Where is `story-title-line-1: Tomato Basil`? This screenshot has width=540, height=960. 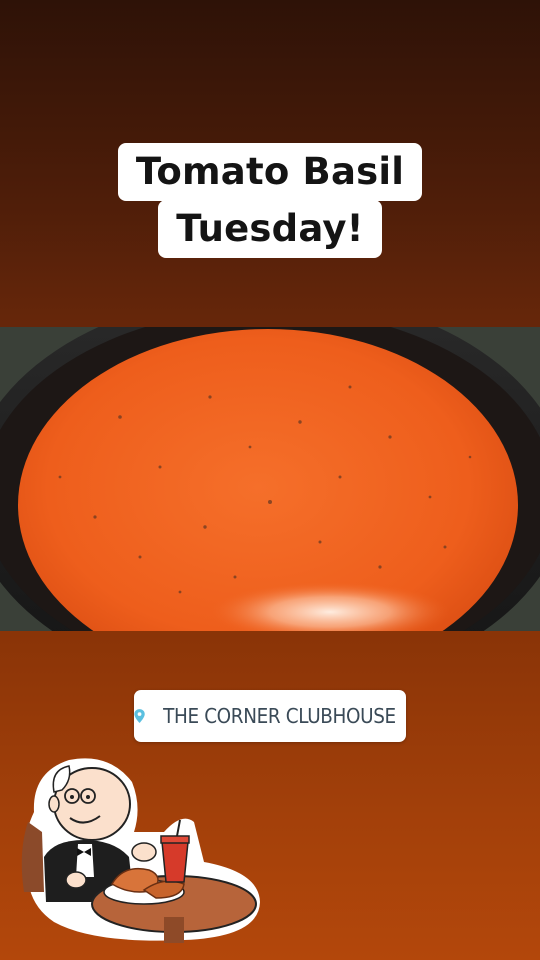
story-title-line-1: Tomato Basil is located at coordinates (270, 172).